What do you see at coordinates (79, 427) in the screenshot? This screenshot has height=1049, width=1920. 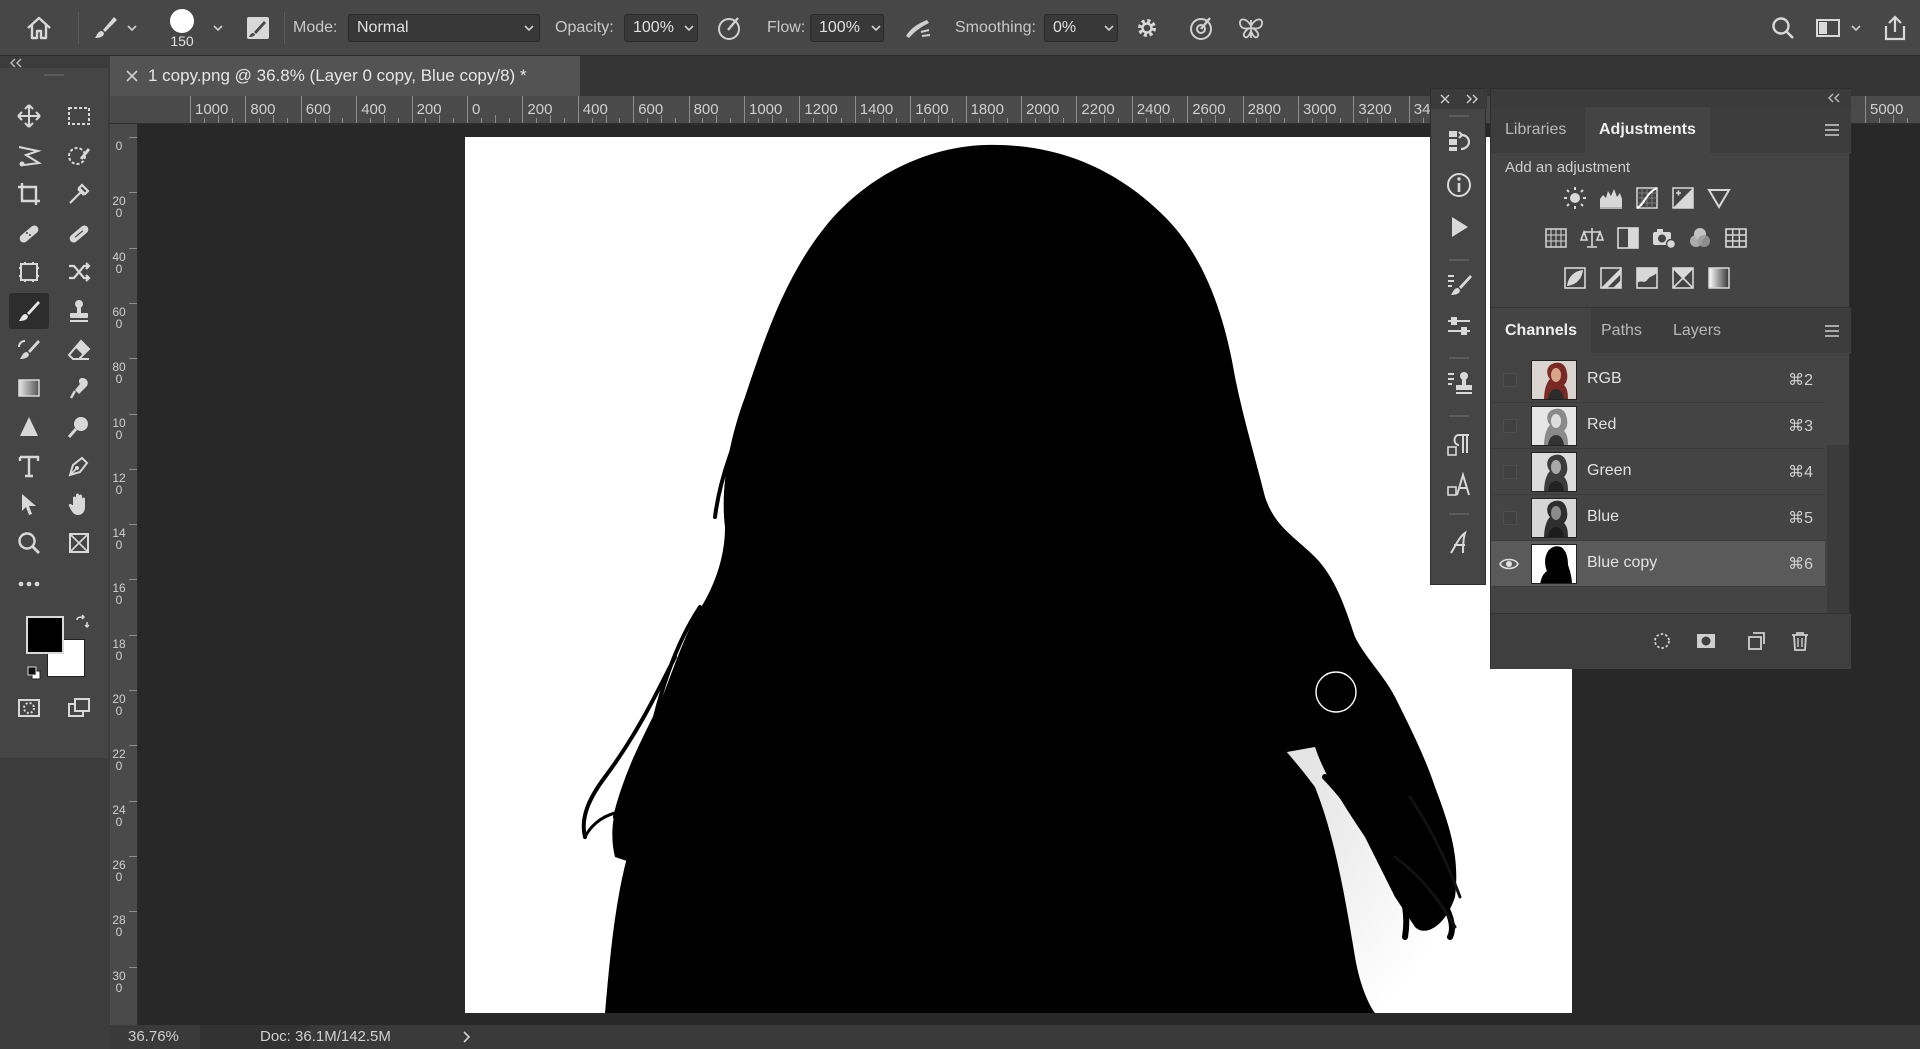 I see `dodge-tool` at bounding box center [79, 427].